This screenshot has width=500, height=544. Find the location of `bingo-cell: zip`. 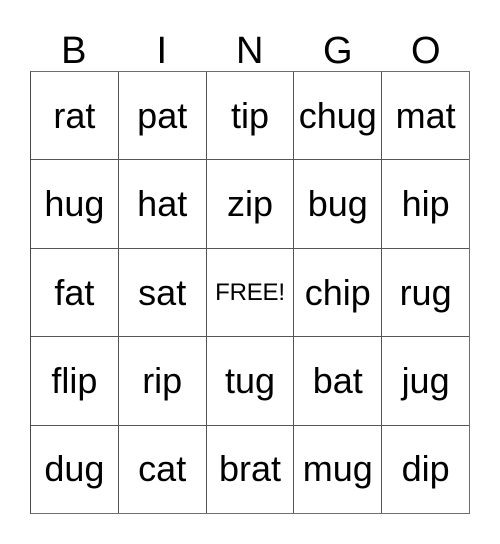

bingo-cell: zip is located at coordinates (249, 204).